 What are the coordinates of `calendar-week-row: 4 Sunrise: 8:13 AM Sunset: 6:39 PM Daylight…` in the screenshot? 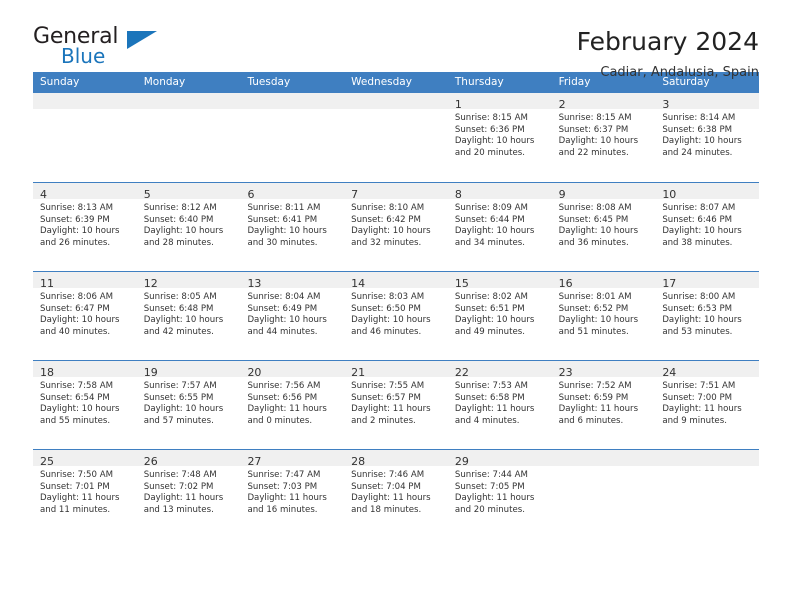 It's located at (396, 226).